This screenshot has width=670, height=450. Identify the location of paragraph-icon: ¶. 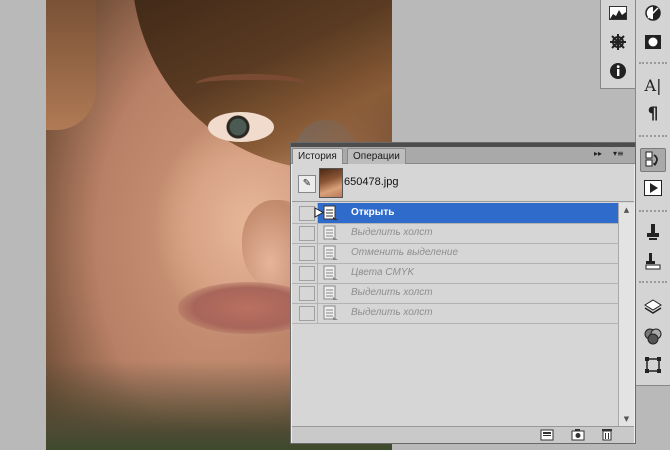
(653, 114).